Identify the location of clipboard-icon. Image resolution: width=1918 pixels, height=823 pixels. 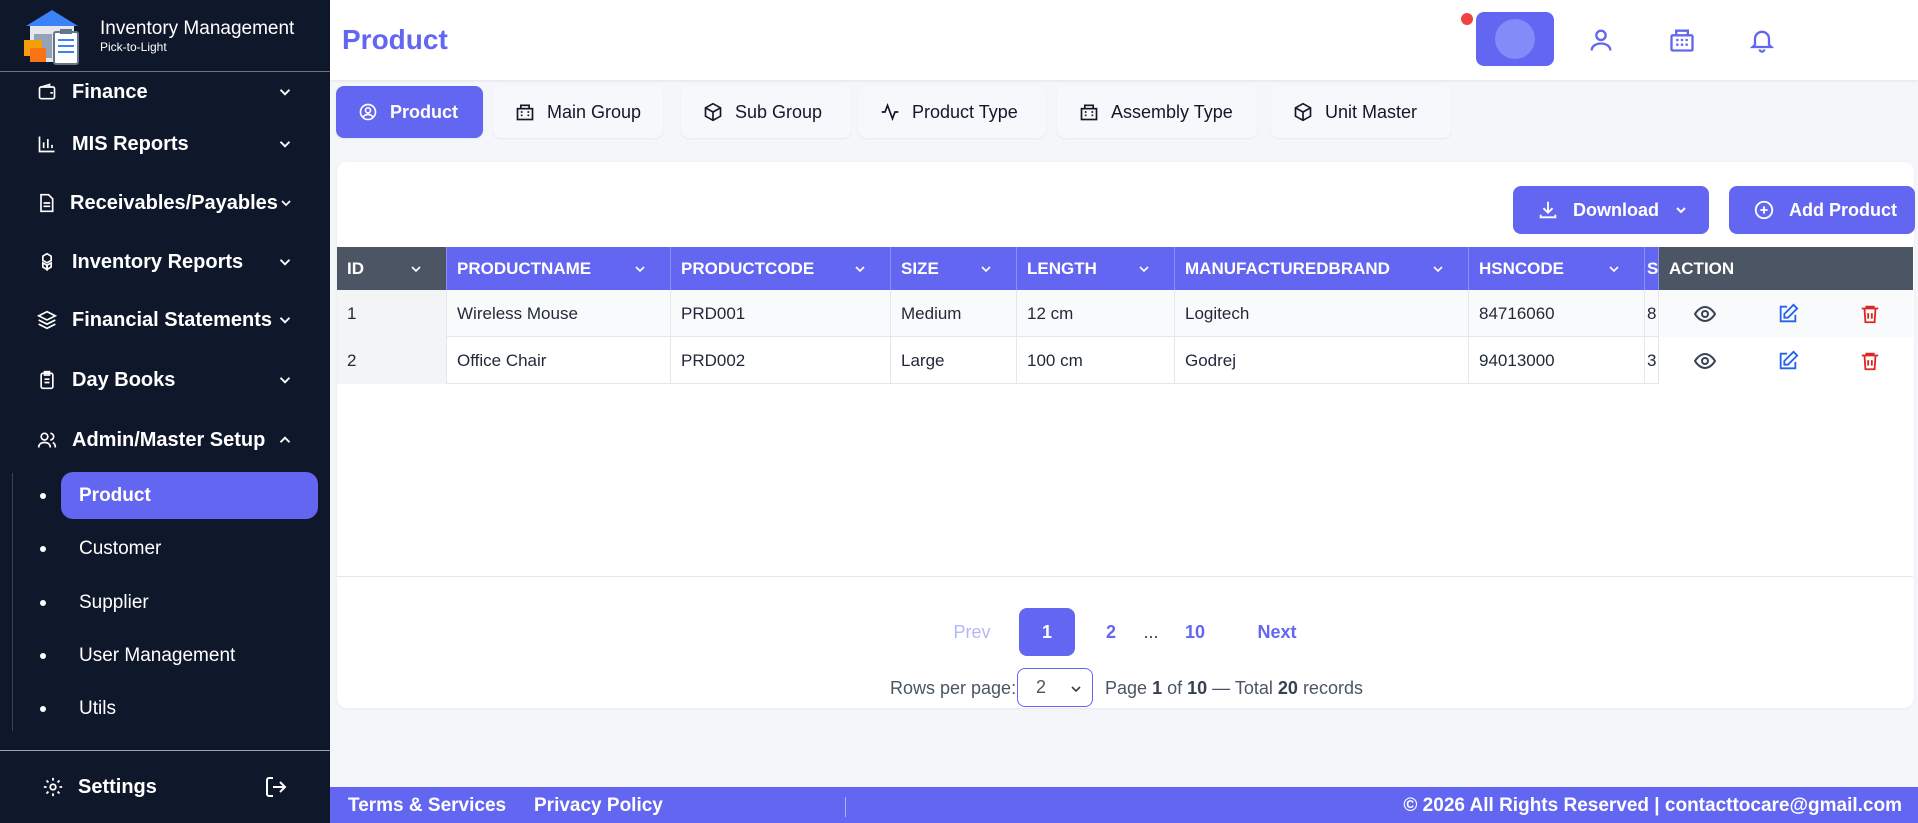
(47, 380).